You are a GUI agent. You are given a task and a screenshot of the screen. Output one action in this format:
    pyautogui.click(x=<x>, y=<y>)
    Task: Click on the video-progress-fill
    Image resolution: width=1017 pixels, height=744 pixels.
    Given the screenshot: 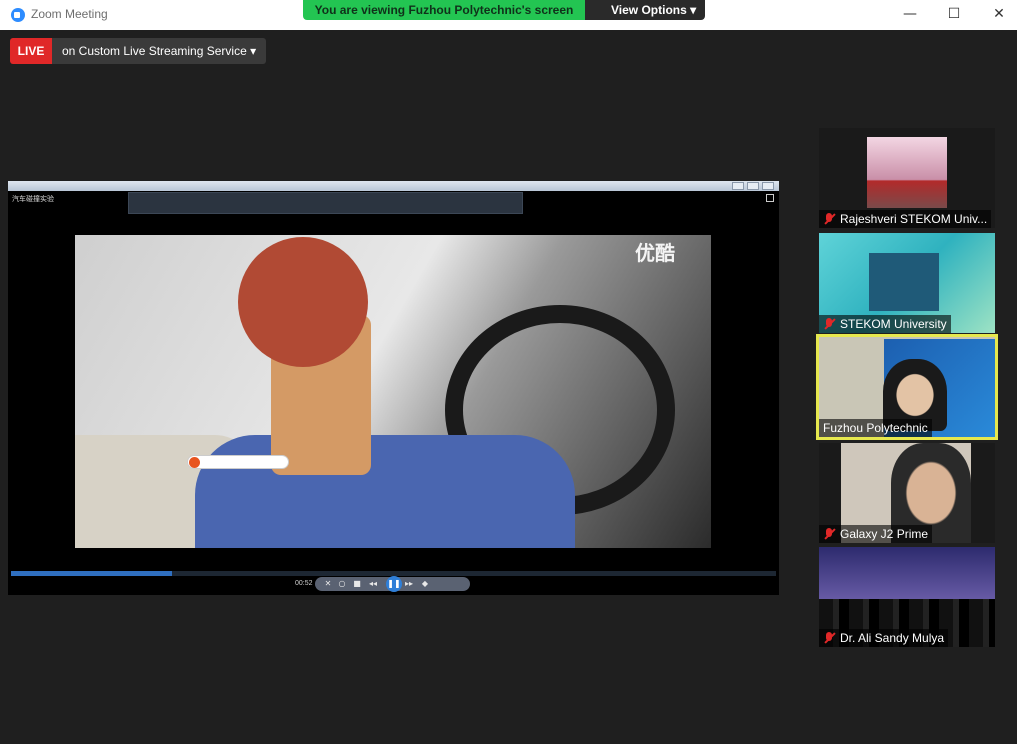 What is the action you would take?
    pyautogui.click(x=91, y=573)
    